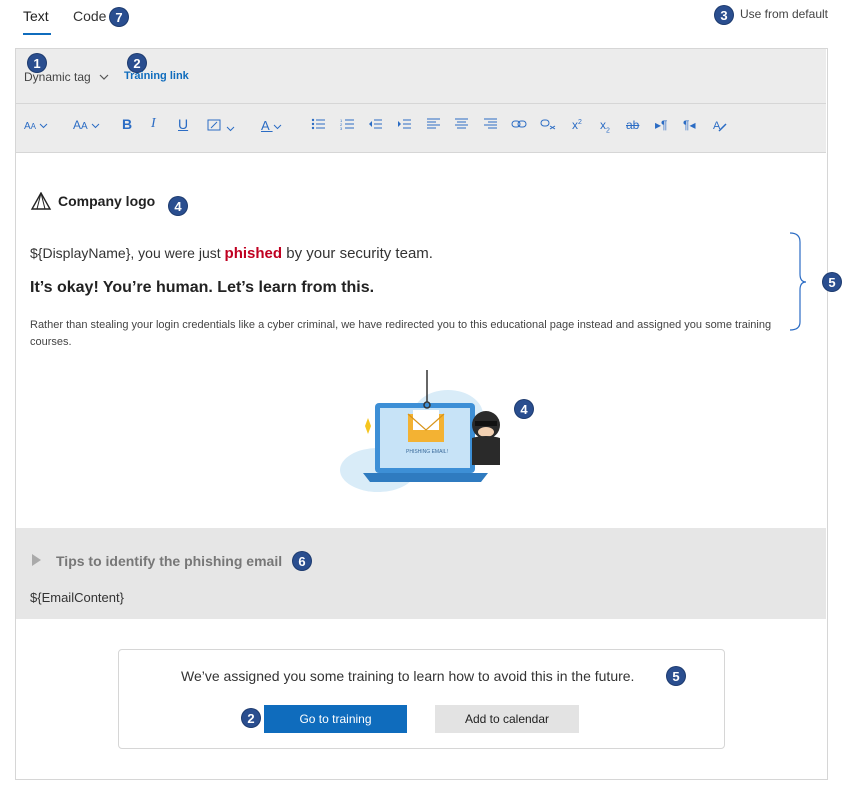  What do you see at coordinates (519, 125) in the screenshot?
I see `link-icon` at bounding box center [519, 125].